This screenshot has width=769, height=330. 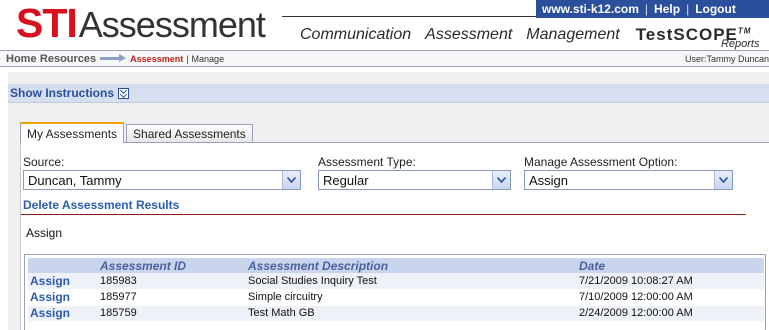 I want to click on assessment-id-cell: 185759, so click(x=172, y=313).